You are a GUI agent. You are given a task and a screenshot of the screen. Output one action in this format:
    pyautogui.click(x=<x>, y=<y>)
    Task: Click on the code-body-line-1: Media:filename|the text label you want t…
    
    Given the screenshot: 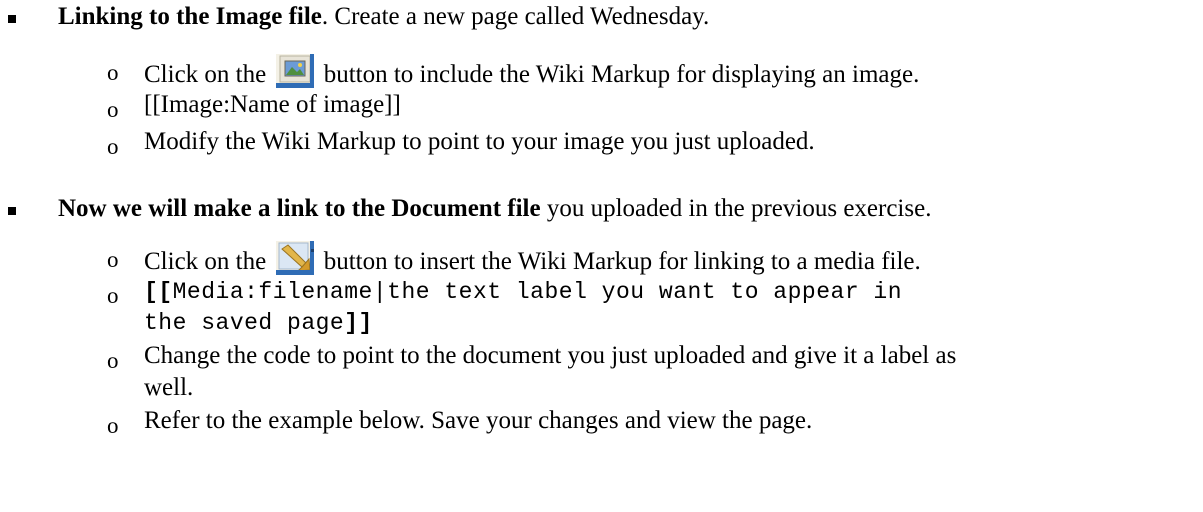 What is the action you would take?
    pyautogui.click(x=537, y=292)
    